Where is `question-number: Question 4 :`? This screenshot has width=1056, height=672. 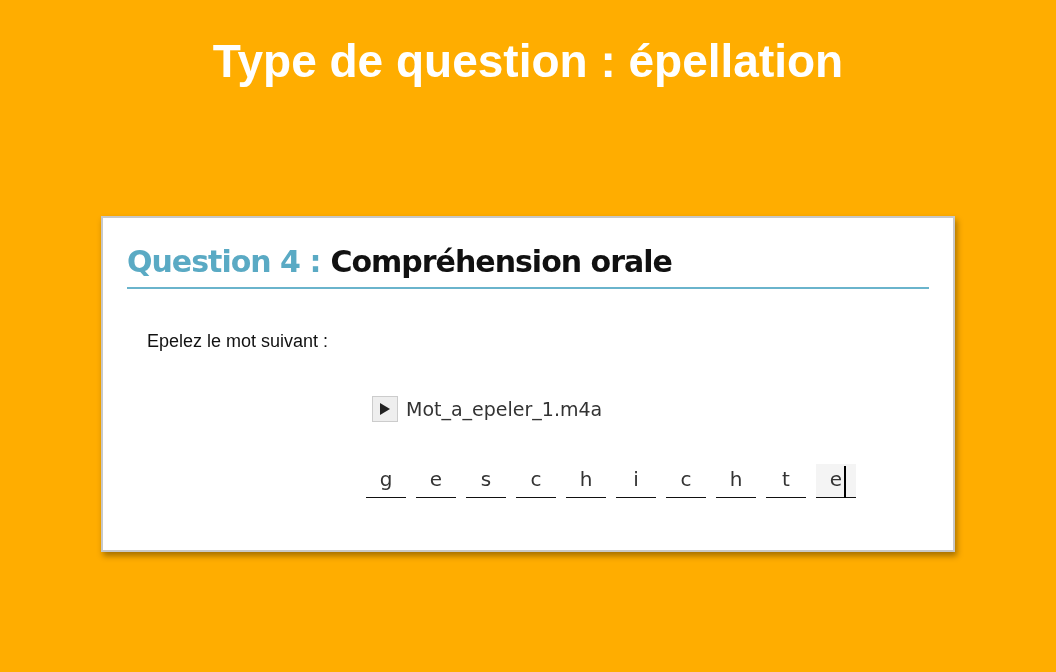 question-number: Question 4 : is located at coordinates (224, 261).